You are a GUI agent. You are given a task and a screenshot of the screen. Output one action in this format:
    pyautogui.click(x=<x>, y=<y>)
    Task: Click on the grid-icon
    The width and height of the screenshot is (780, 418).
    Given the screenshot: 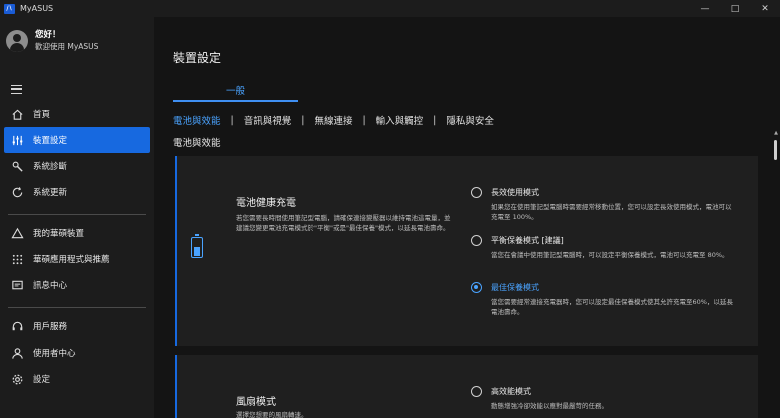 What is the action you would take?
    pyautogui.click(x=17, y=259)
    